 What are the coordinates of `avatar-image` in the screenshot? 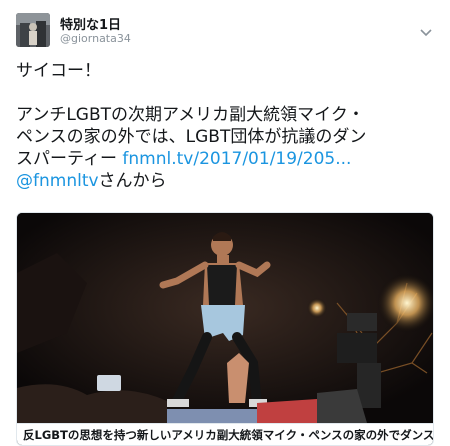 It's located at (33, 30).